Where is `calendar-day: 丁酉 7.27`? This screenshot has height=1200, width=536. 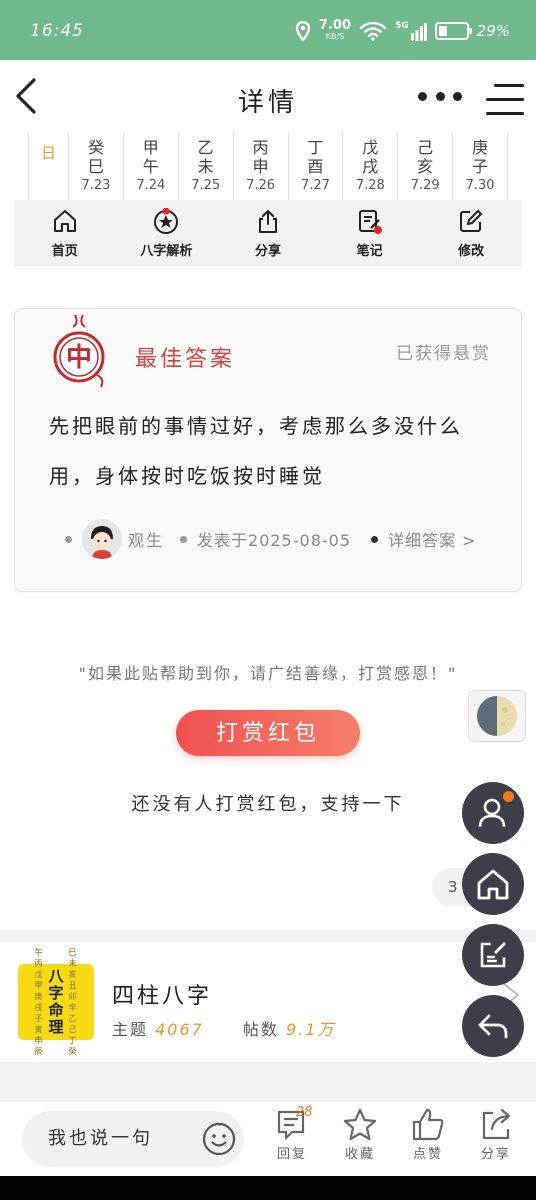 calendar-day: 丁酉 7.27 is located at coordinates (316, 166).